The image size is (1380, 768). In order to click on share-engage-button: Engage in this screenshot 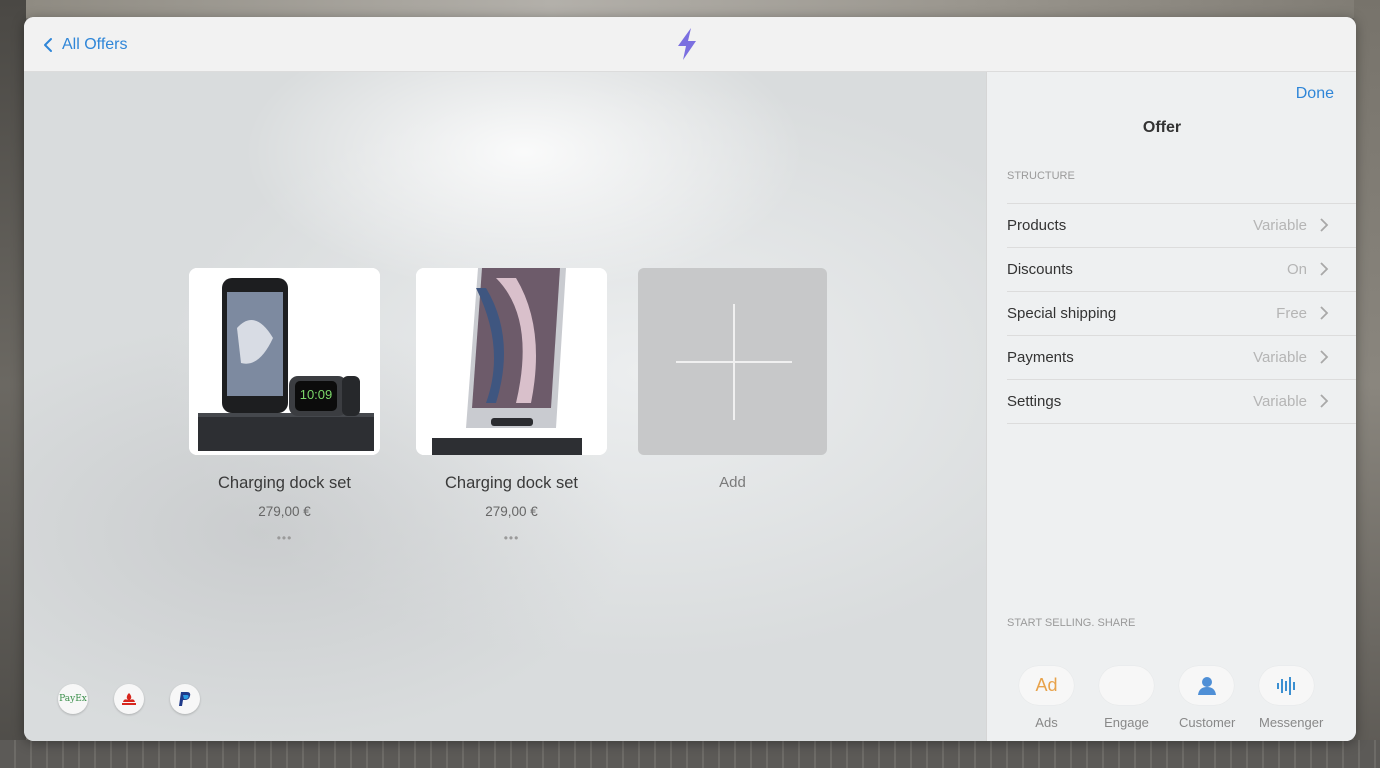, I will do `click(1126, 698)`.